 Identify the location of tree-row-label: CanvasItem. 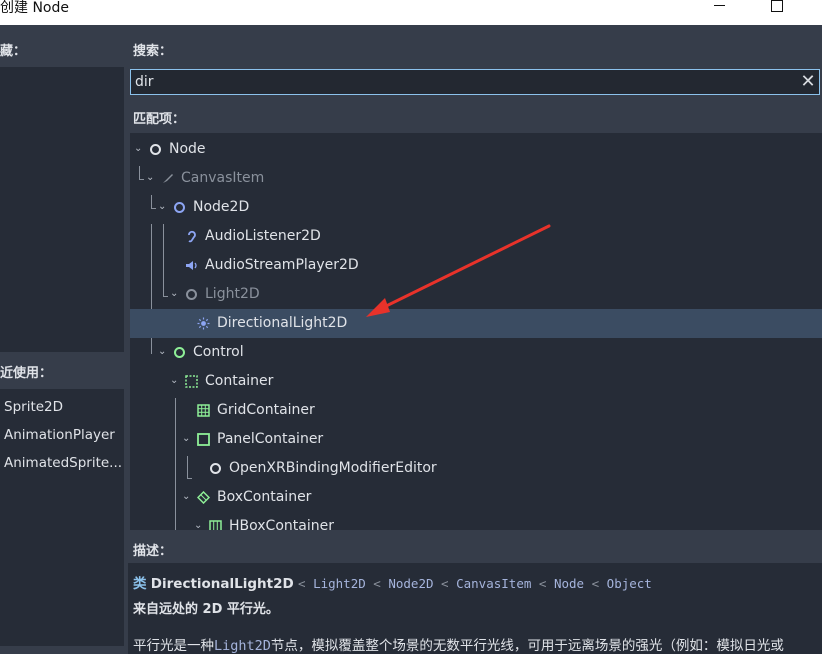
(223, 178).